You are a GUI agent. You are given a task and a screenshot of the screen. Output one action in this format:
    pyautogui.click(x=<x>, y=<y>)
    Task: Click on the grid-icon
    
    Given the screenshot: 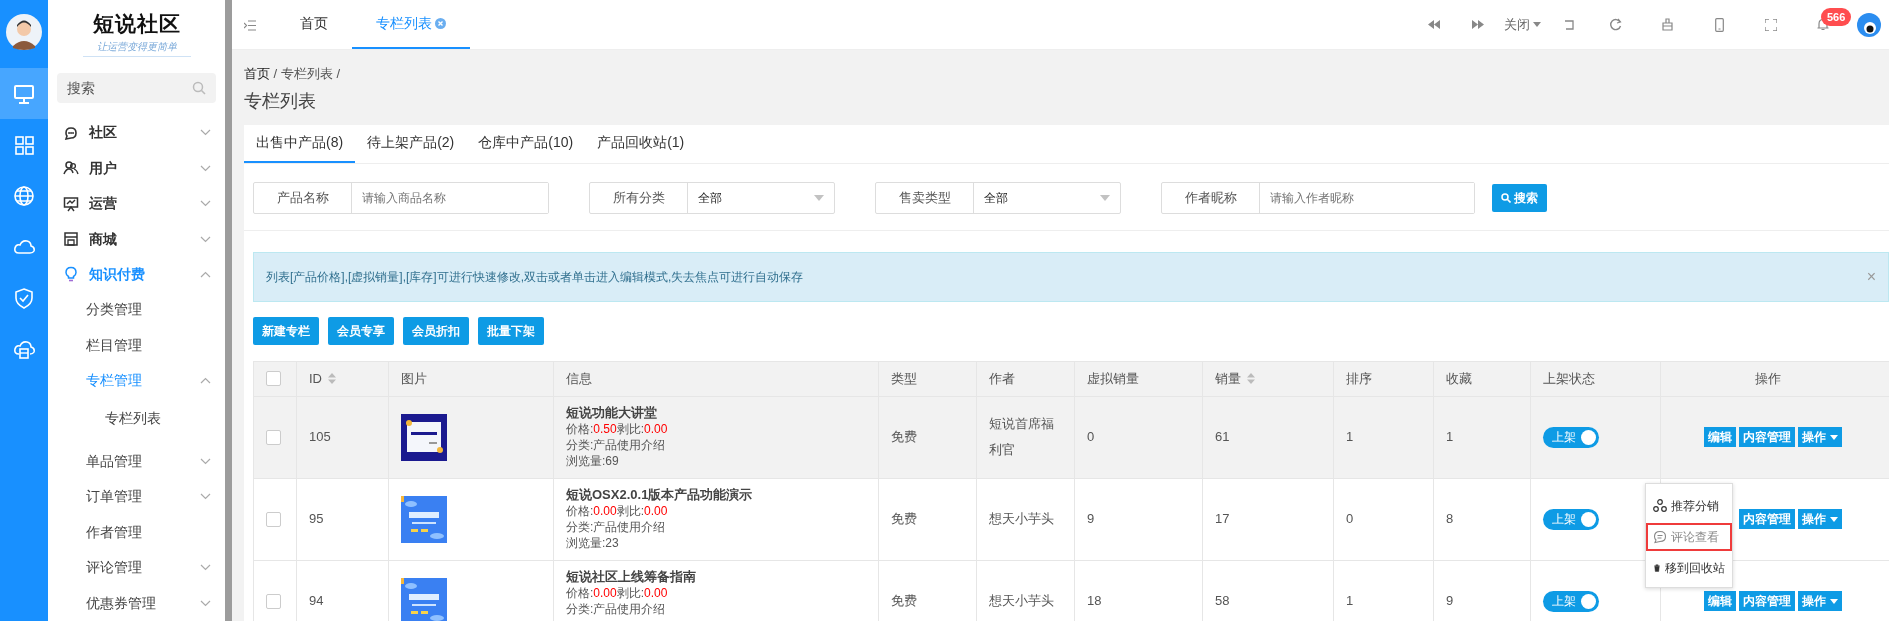 What is the action you would take?
    pyautogui.click(x=24, y=144)
    